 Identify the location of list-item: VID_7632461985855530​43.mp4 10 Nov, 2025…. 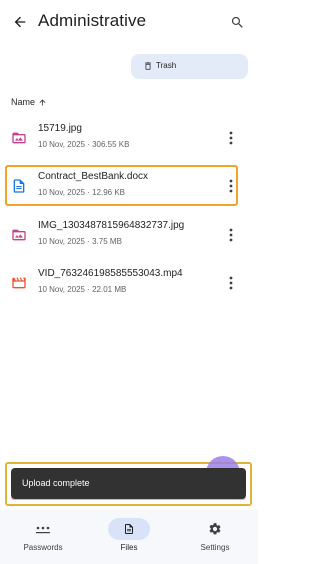
(129, 283).